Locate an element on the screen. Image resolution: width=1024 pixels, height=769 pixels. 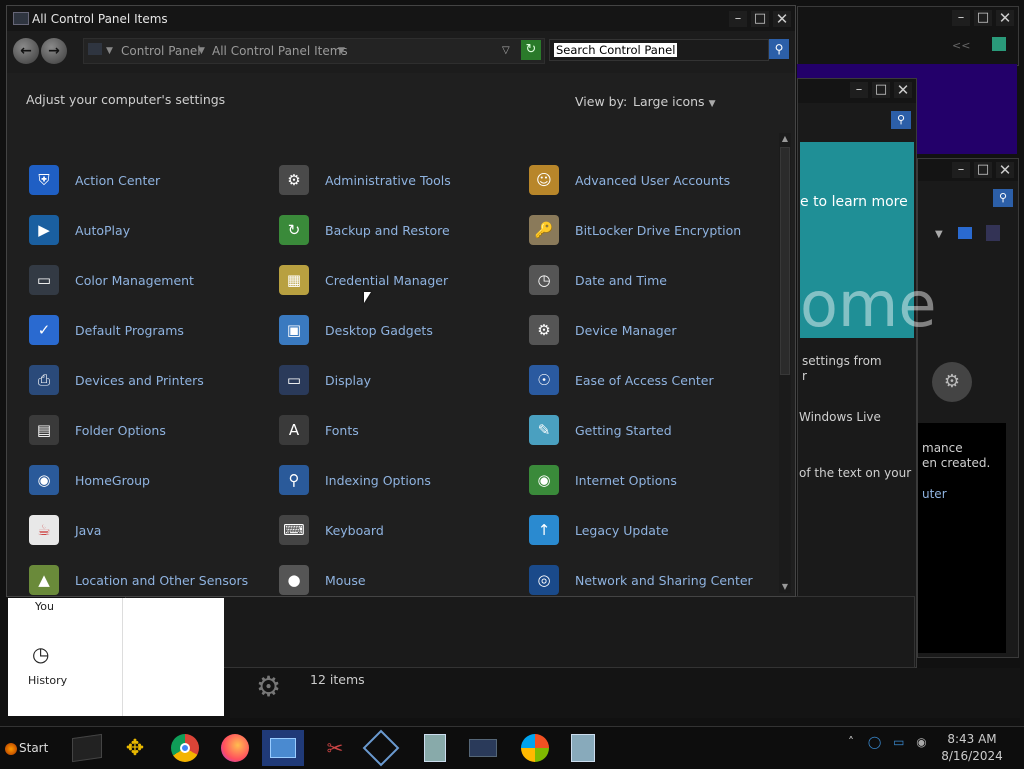
control-panel-item-label: Action Center is located at coordinates (117, 180).